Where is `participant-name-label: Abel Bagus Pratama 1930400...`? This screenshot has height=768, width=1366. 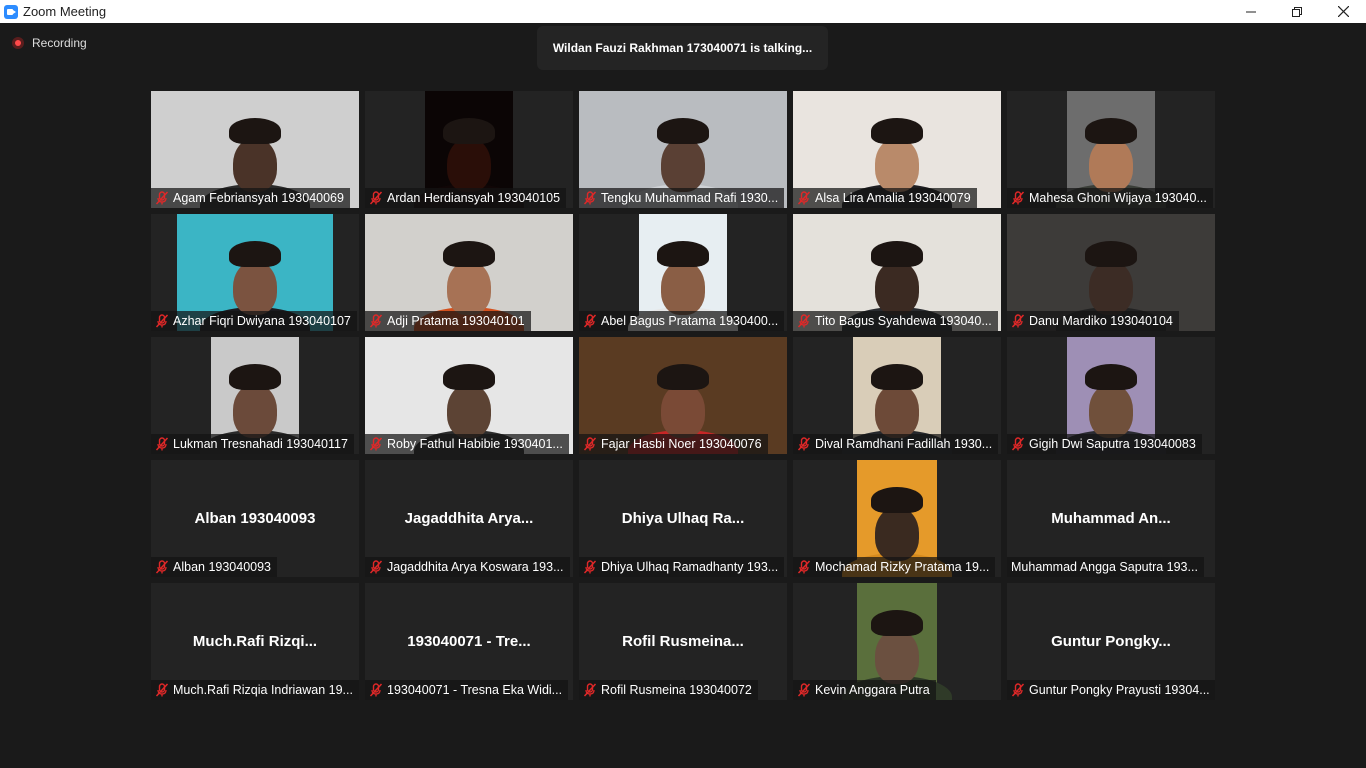 participant-name-label: Abel Bagus Pratama 1930400... is located at coordinates (682, 321).